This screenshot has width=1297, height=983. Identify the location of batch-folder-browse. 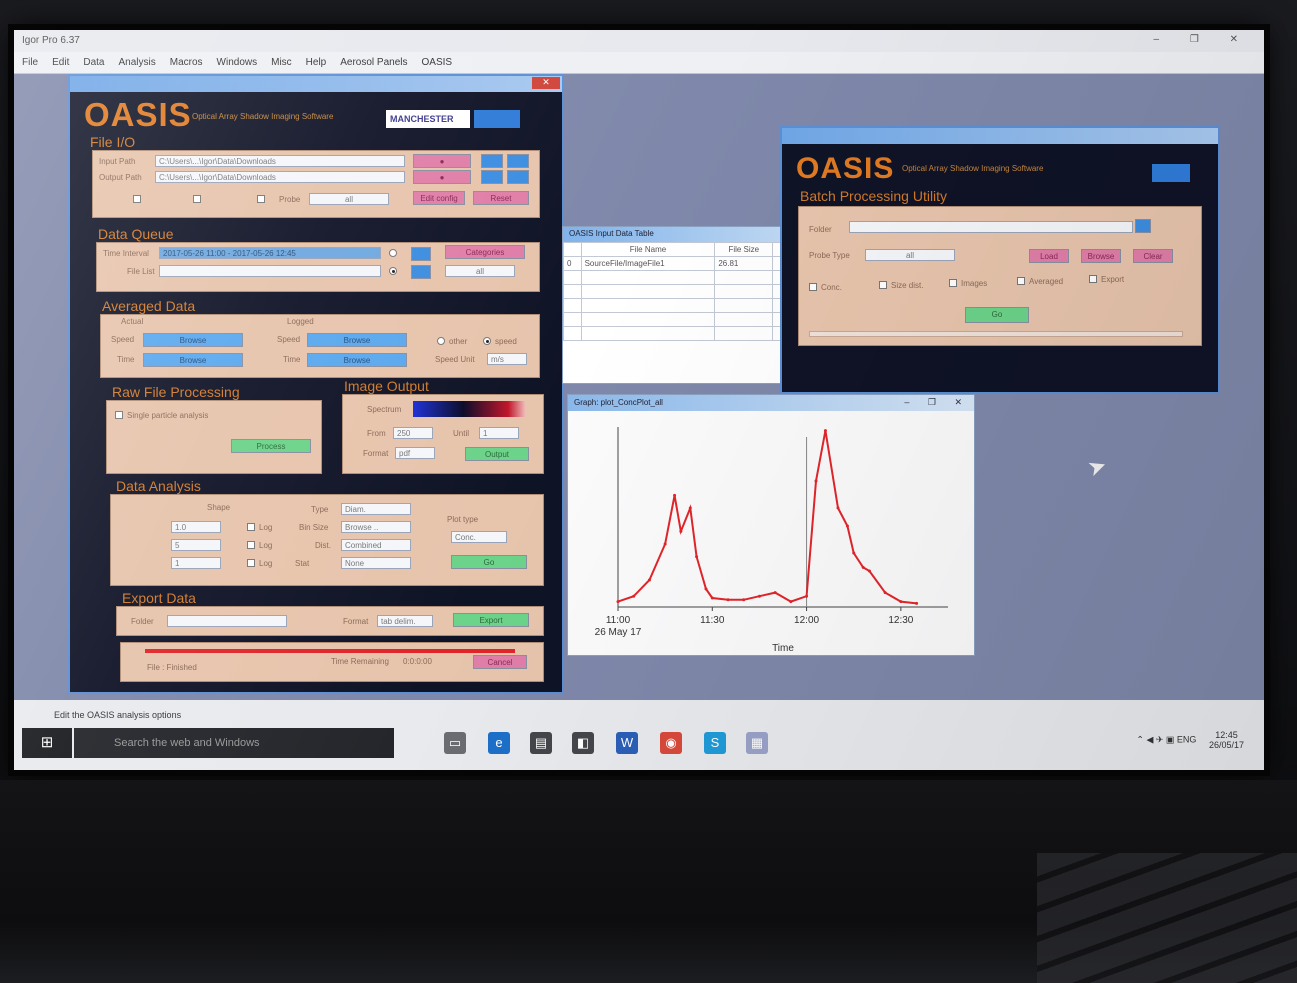
(1143, 226).